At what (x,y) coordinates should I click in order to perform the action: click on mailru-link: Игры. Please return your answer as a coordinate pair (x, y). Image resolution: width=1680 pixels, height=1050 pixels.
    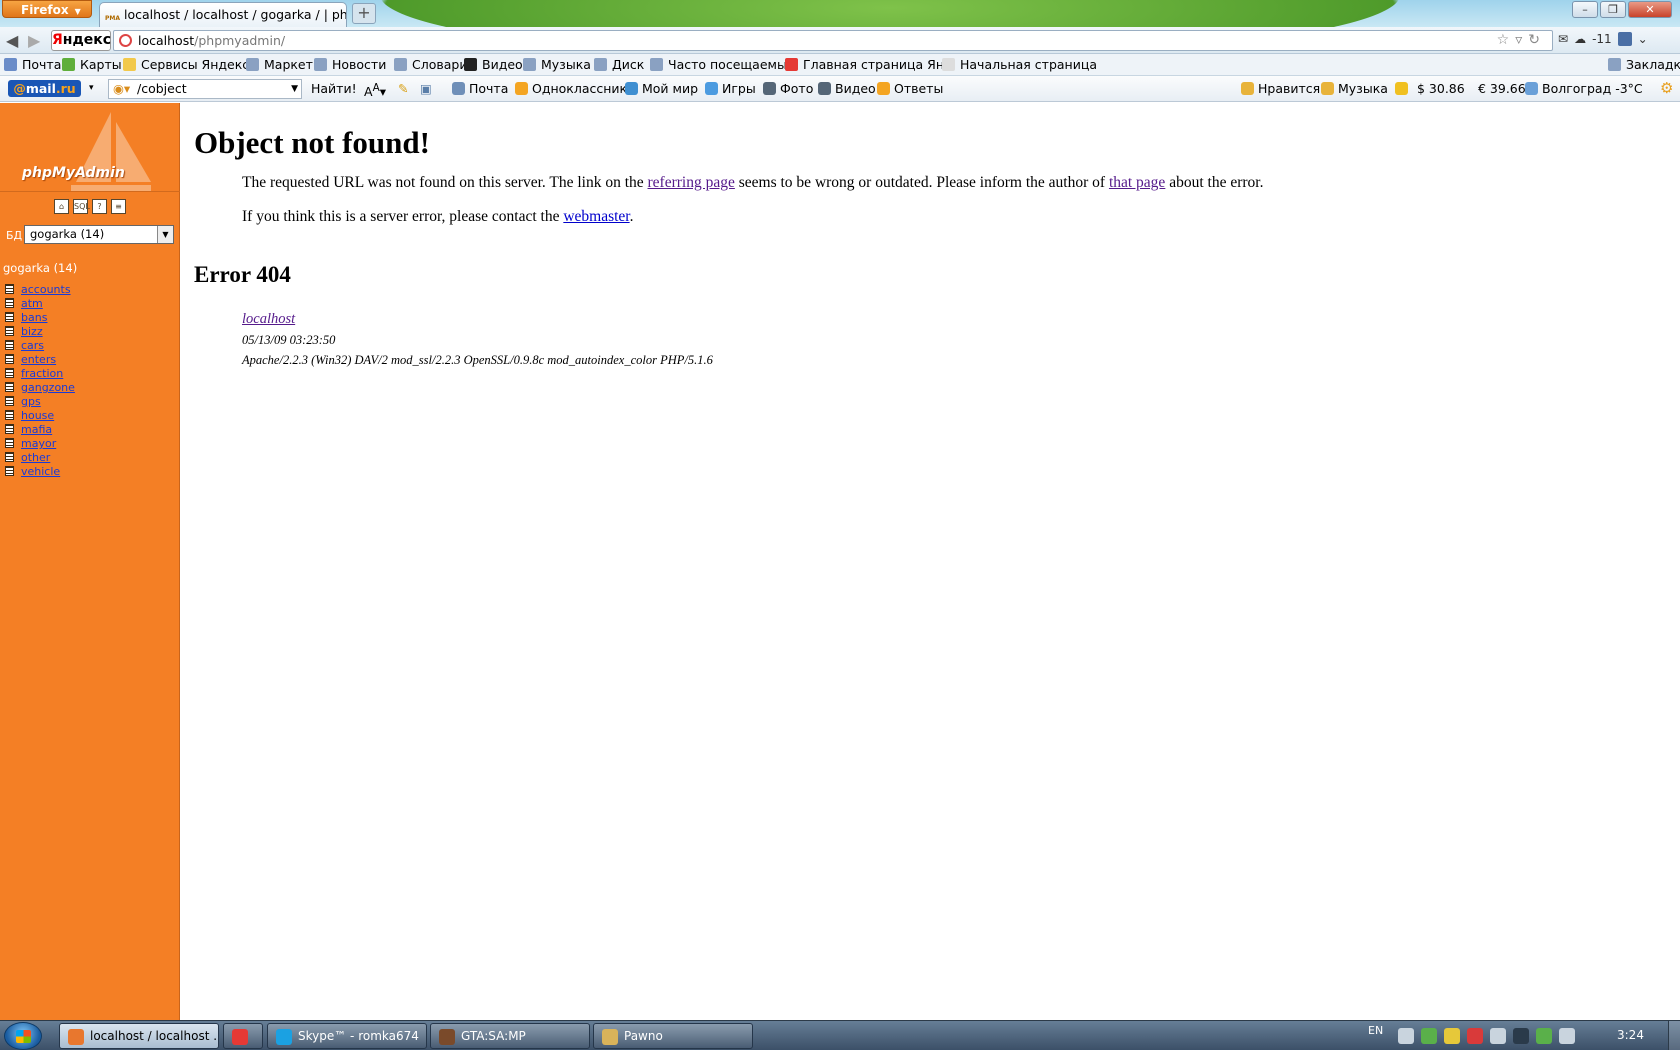
    Looking at the image, I should click on (730, 88).